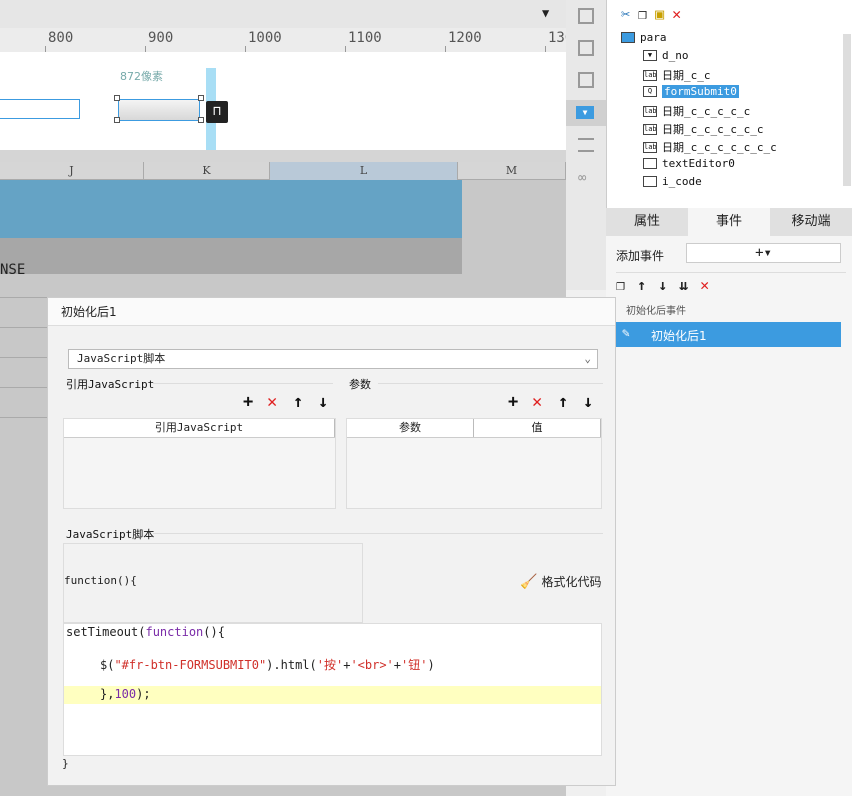 Image resolution: width=852 pixels, height=796 pixels. I want to click on edit-icon: ✎, so click(626, 333).